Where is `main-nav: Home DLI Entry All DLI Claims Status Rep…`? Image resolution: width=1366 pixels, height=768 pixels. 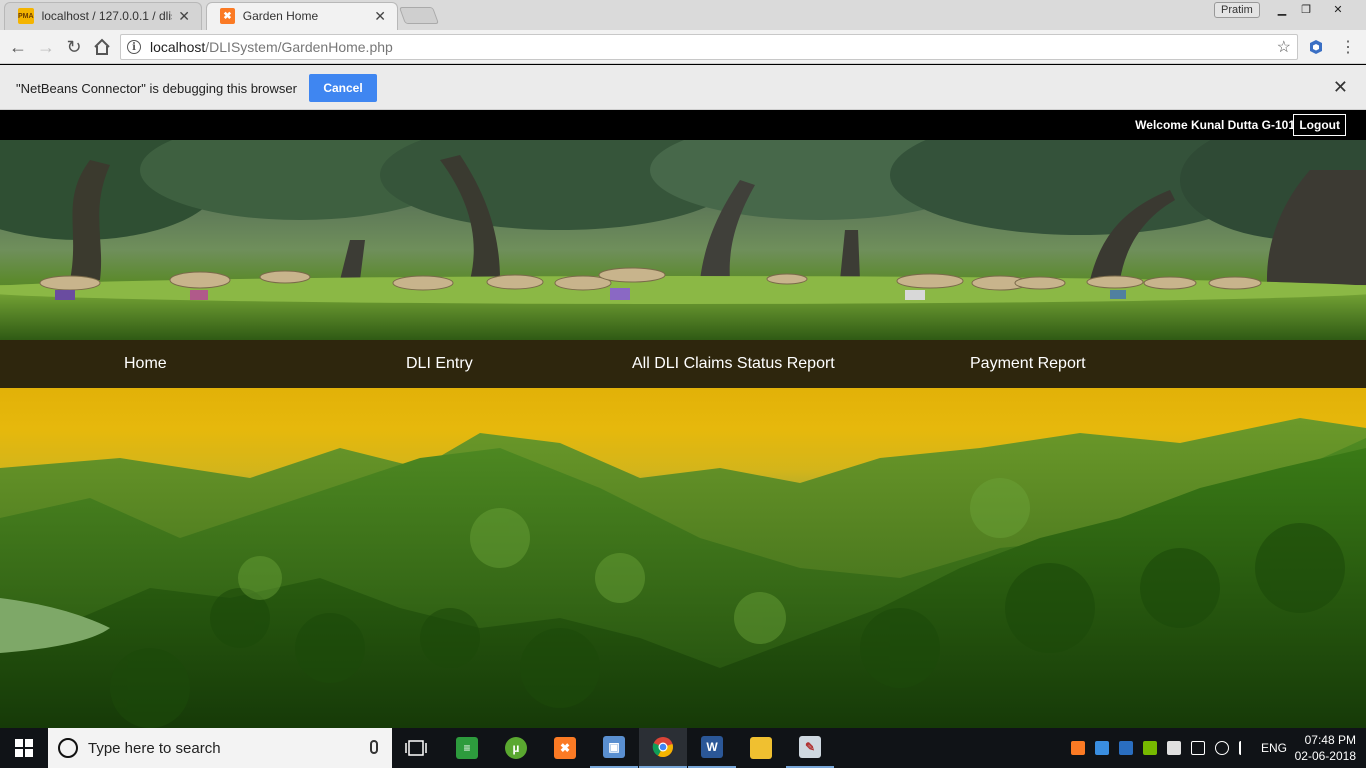 main-nav: Home DLI Entry All DLI Claims Status Rep… is located at coordinates (683, 364).